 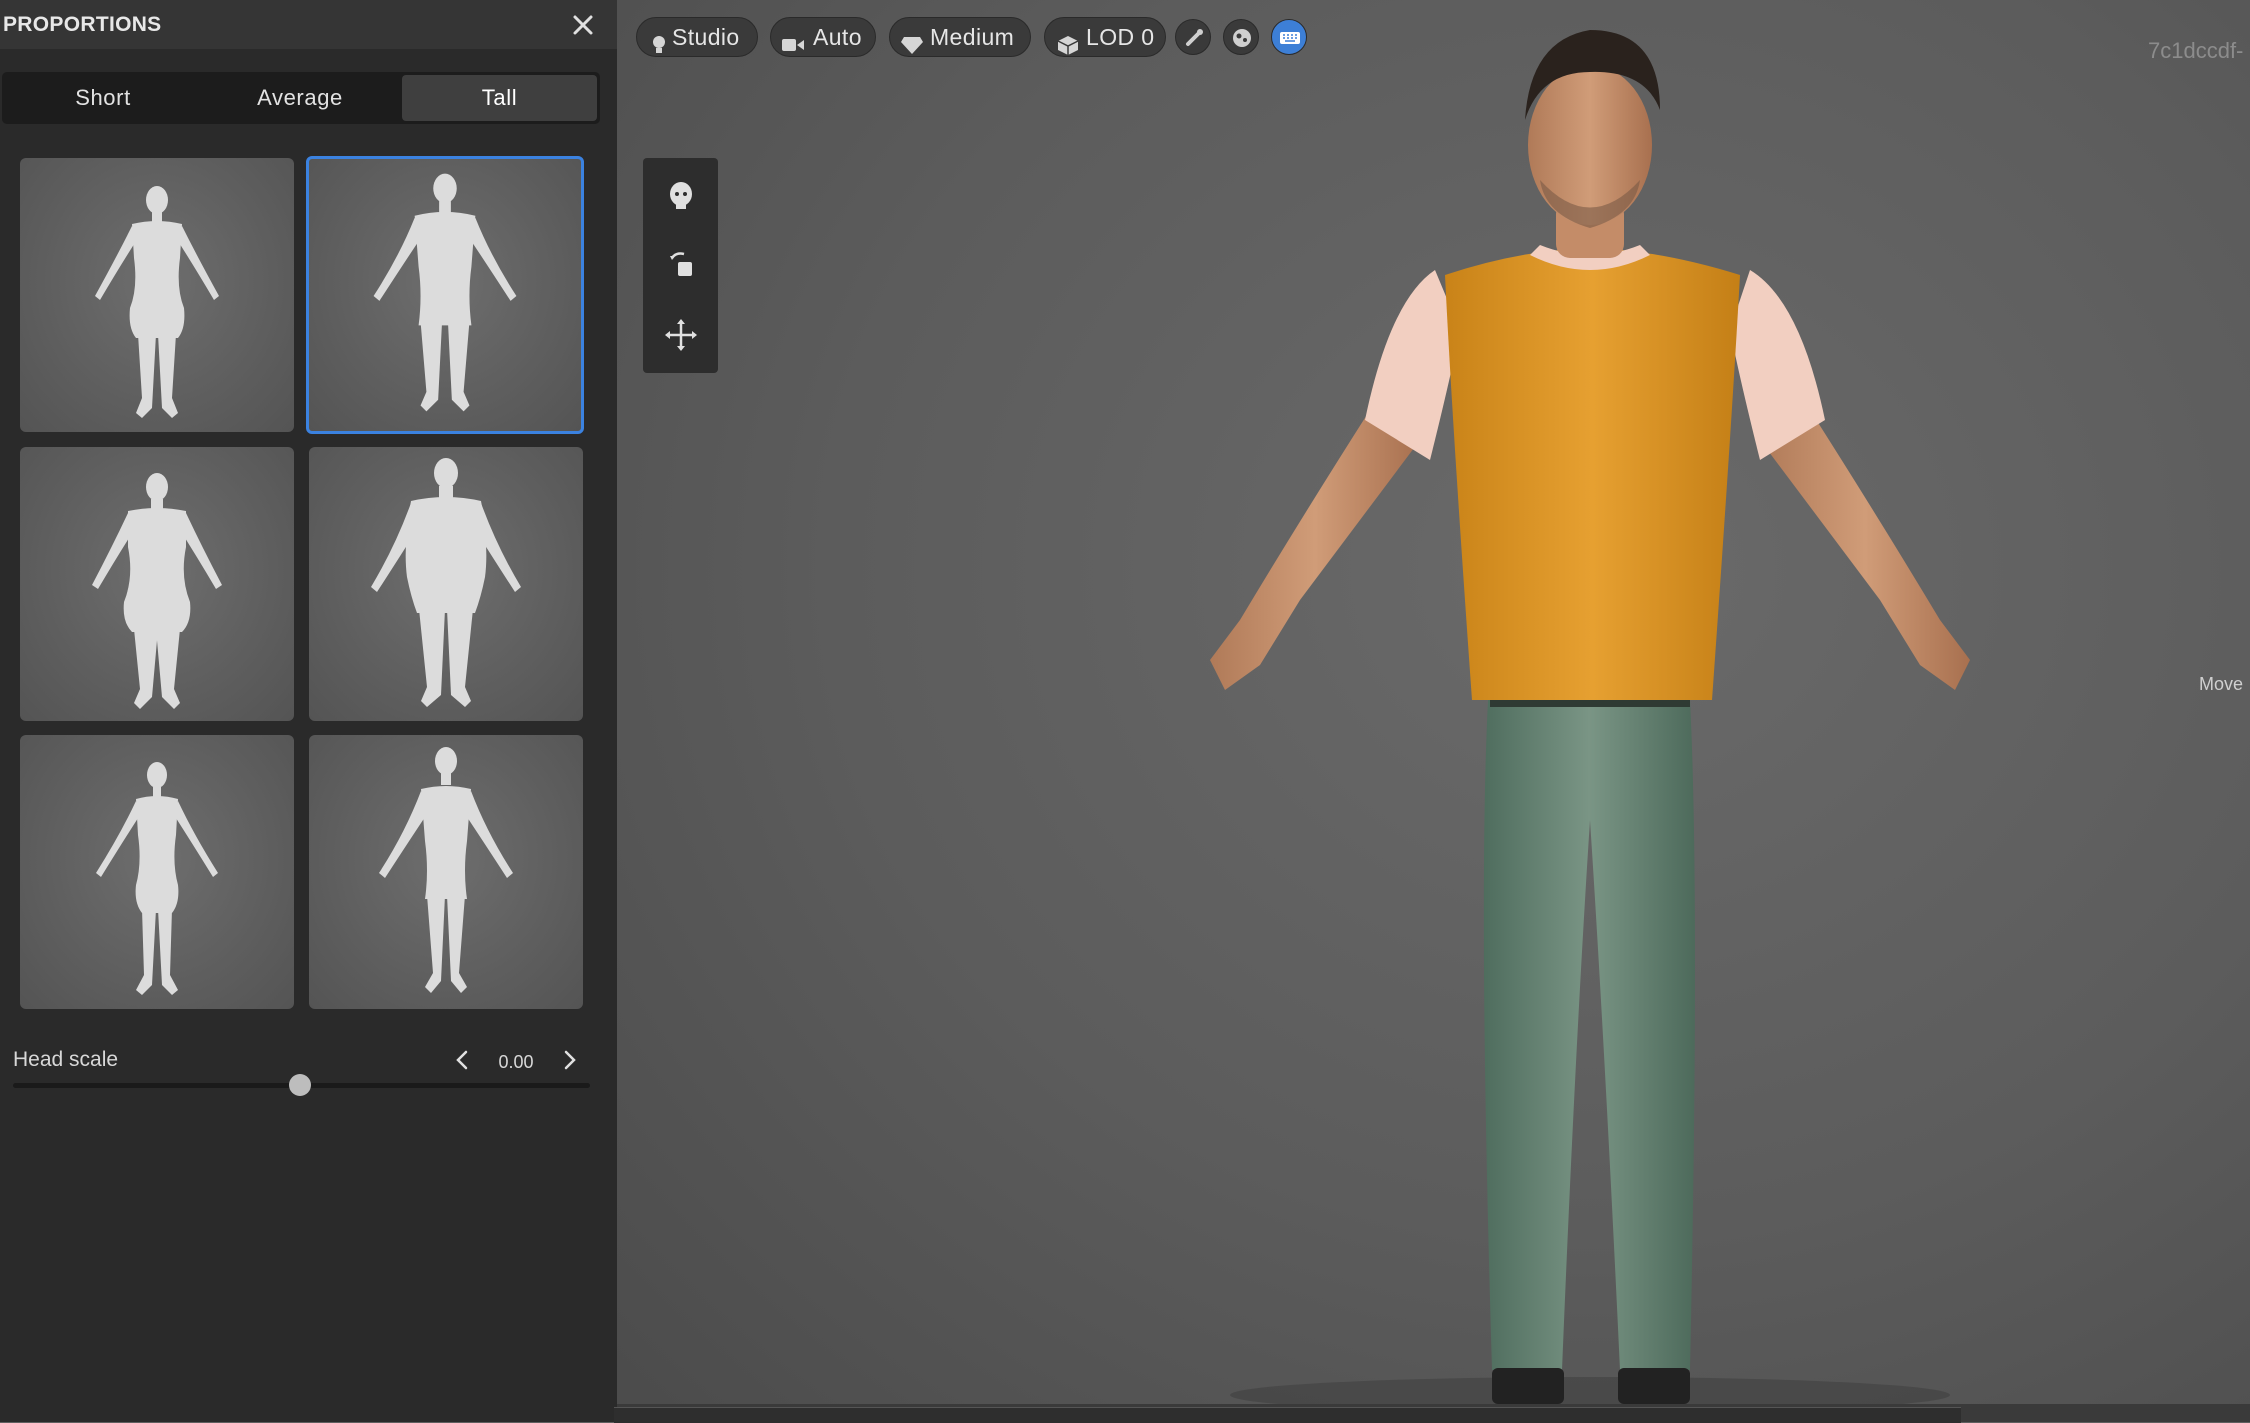 I want to click on lod-button: LOD 0, so click(x=1105, y=37).